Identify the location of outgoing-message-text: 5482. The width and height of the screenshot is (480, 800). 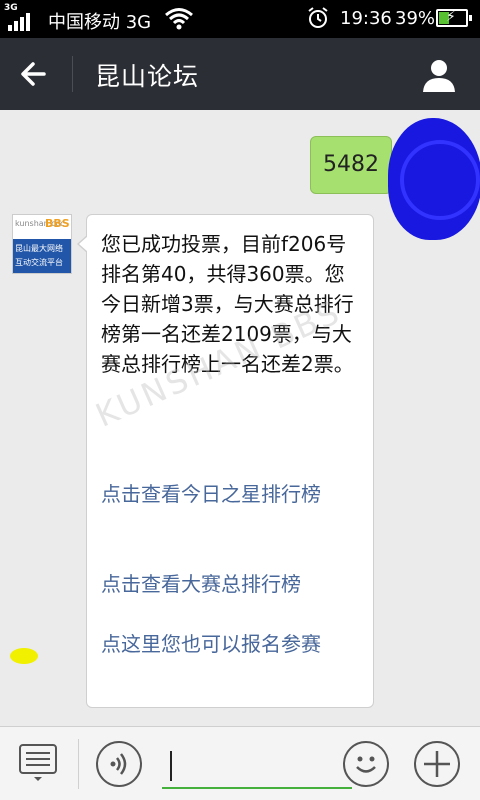
(351, 164).